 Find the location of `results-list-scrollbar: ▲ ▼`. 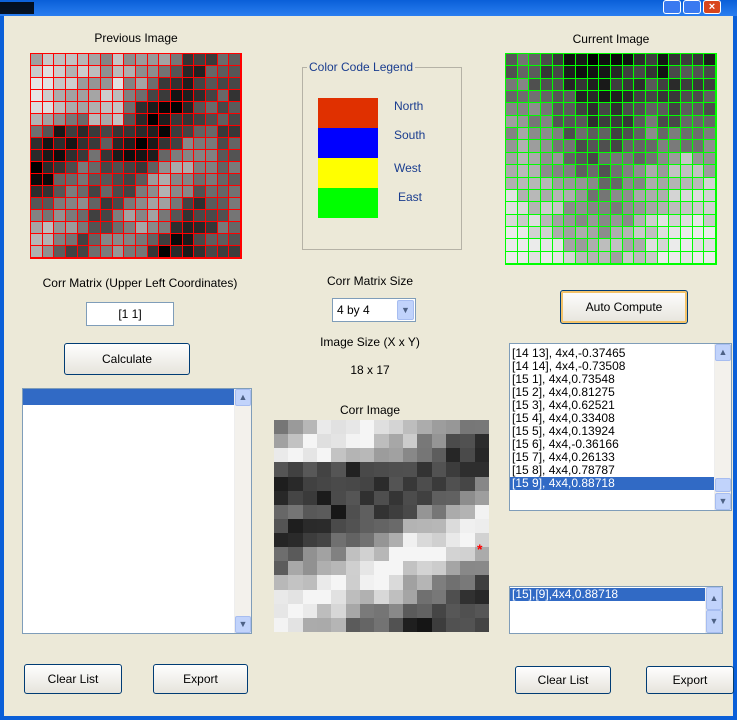

results-list-scrollbar: ▲ ▼ is located at coordinates (722, 427).